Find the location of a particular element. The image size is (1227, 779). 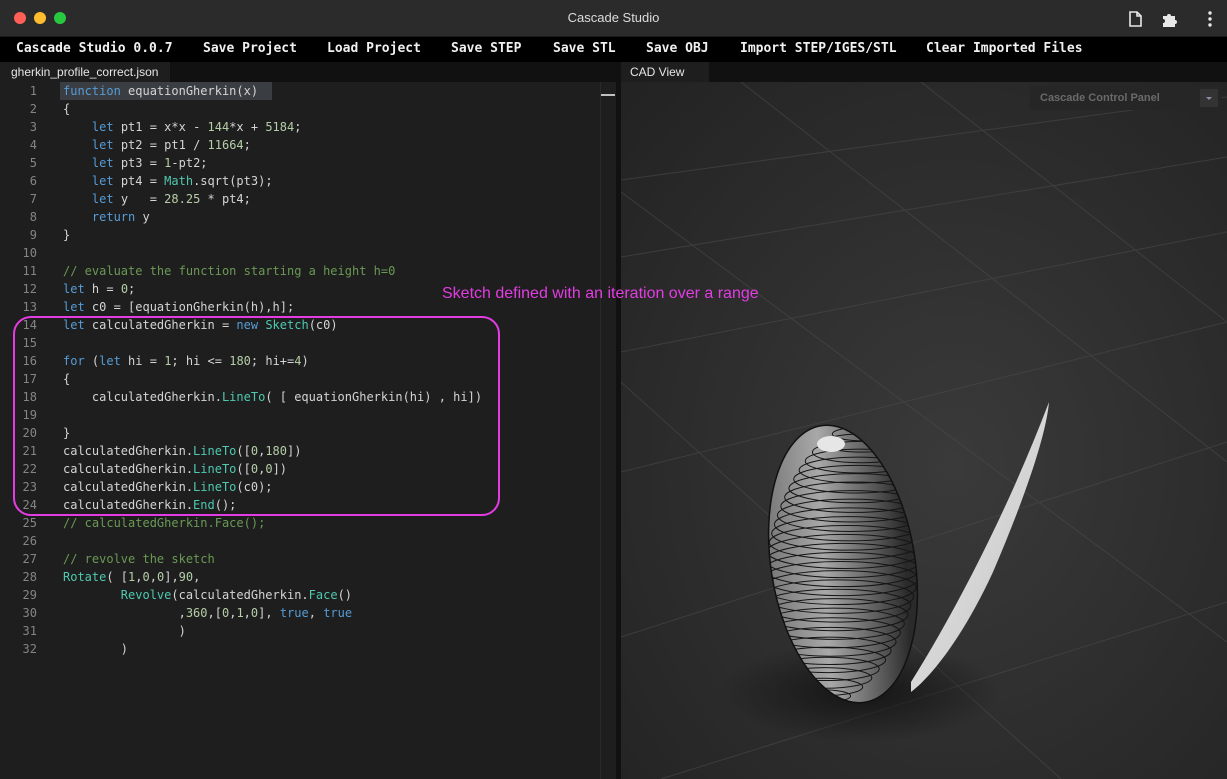

menu-load-project: Load Project is located at coordinates (374, 48).